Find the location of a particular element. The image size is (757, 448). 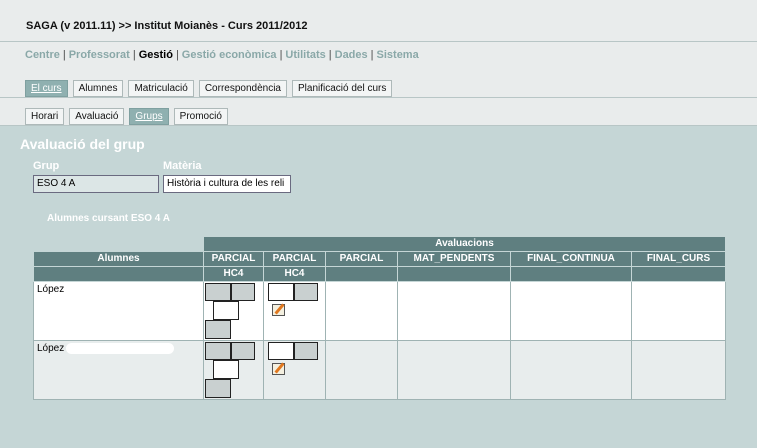

header-col-5: FINAL_CURS is located at coordinates (678, 259).